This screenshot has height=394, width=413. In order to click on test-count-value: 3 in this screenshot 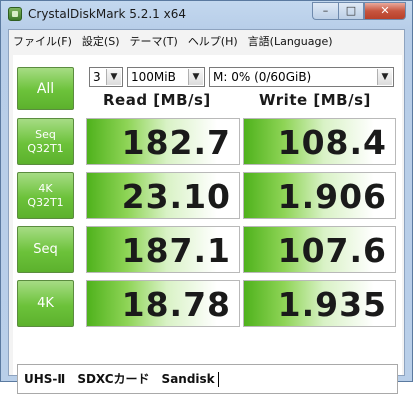, I will do `click(97, 77)`.